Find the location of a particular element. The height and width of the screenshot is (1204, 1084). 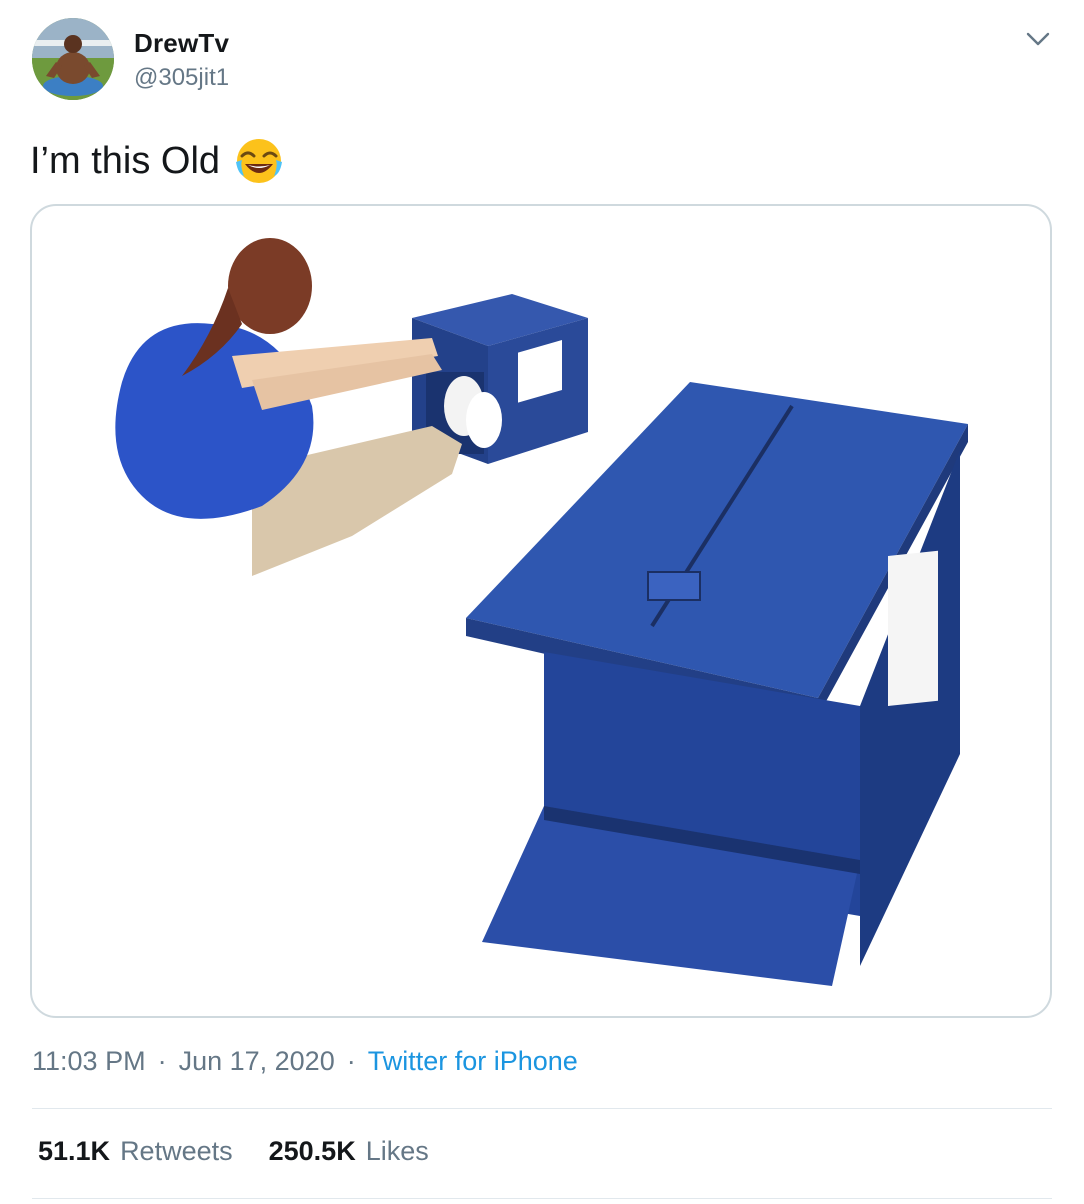

tweet-text-row: I’m this Old is located at coordinates (157, 161).